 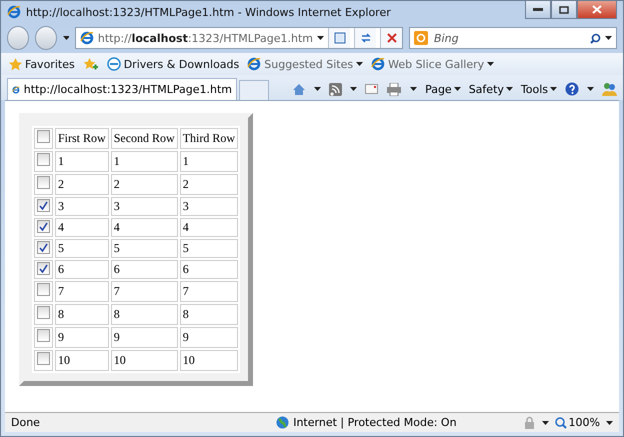 I want to click on zoom-button: 100%, so click(x=577, y=422).